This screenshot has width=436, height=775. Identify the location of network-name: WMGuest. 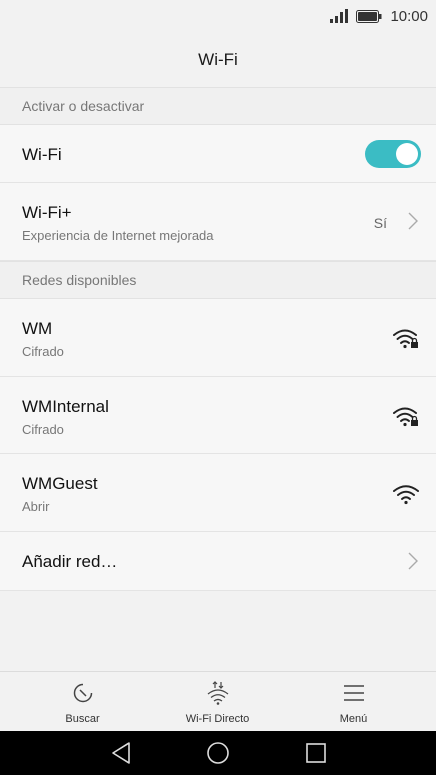
(60, 483).